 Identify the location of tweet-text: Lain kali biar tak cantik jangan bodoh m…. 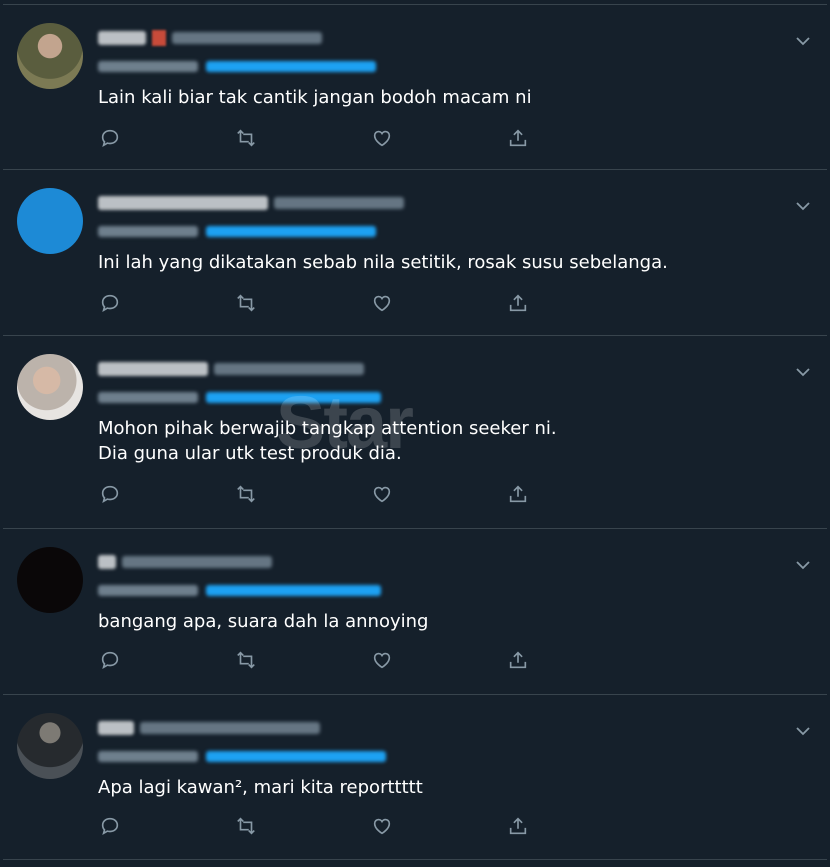
(315, 97).